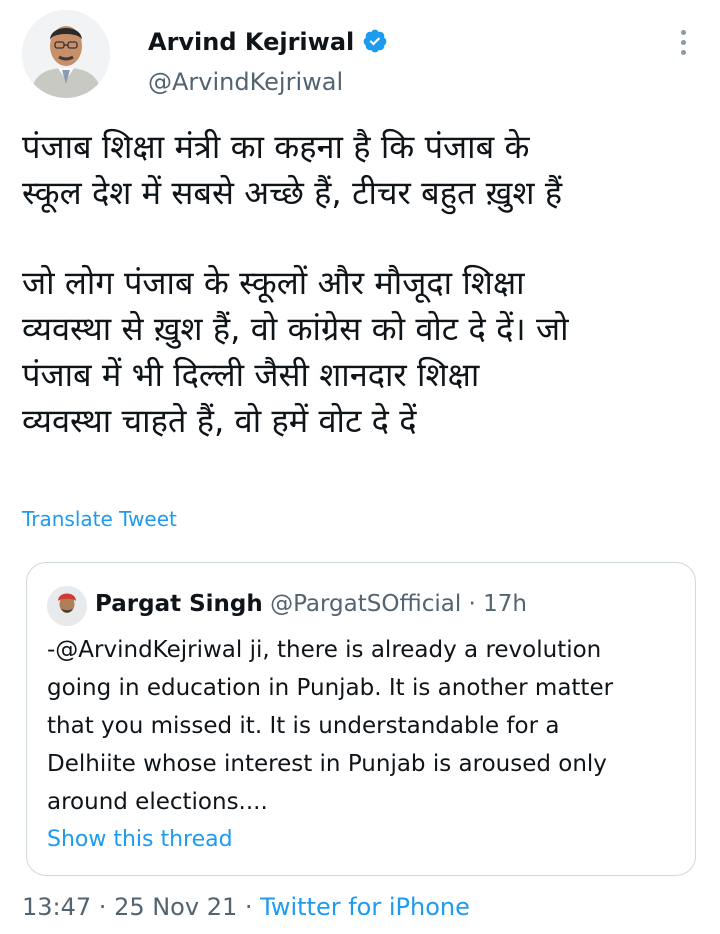  What do you see at coordinates (99, 519) in the screenshot?
I see `translate-tweet-link: Translate Tweet` at bounding box center [99, 519].